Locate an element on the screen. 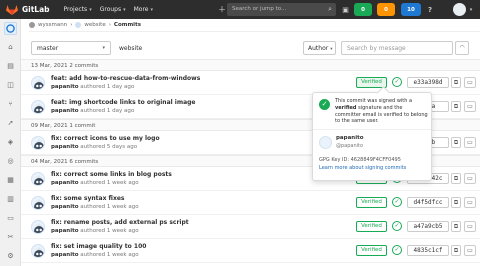 The height and width of the screenshot is (266, 480). global-search-input: Search or jump to... ⌕ is located at coordinates (281, 9).